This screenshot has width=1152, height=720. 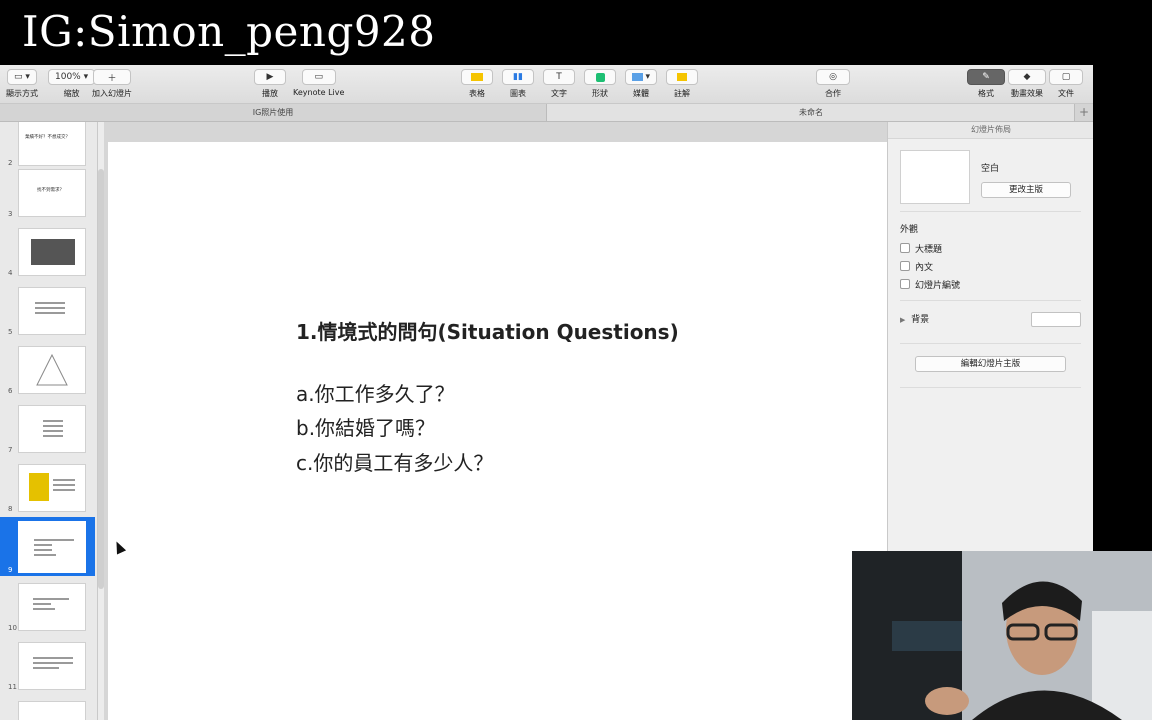 What do you see at coordinates (682, 77) in the screenshot?
I see `comment-icon` at bounding box center [682, 77].